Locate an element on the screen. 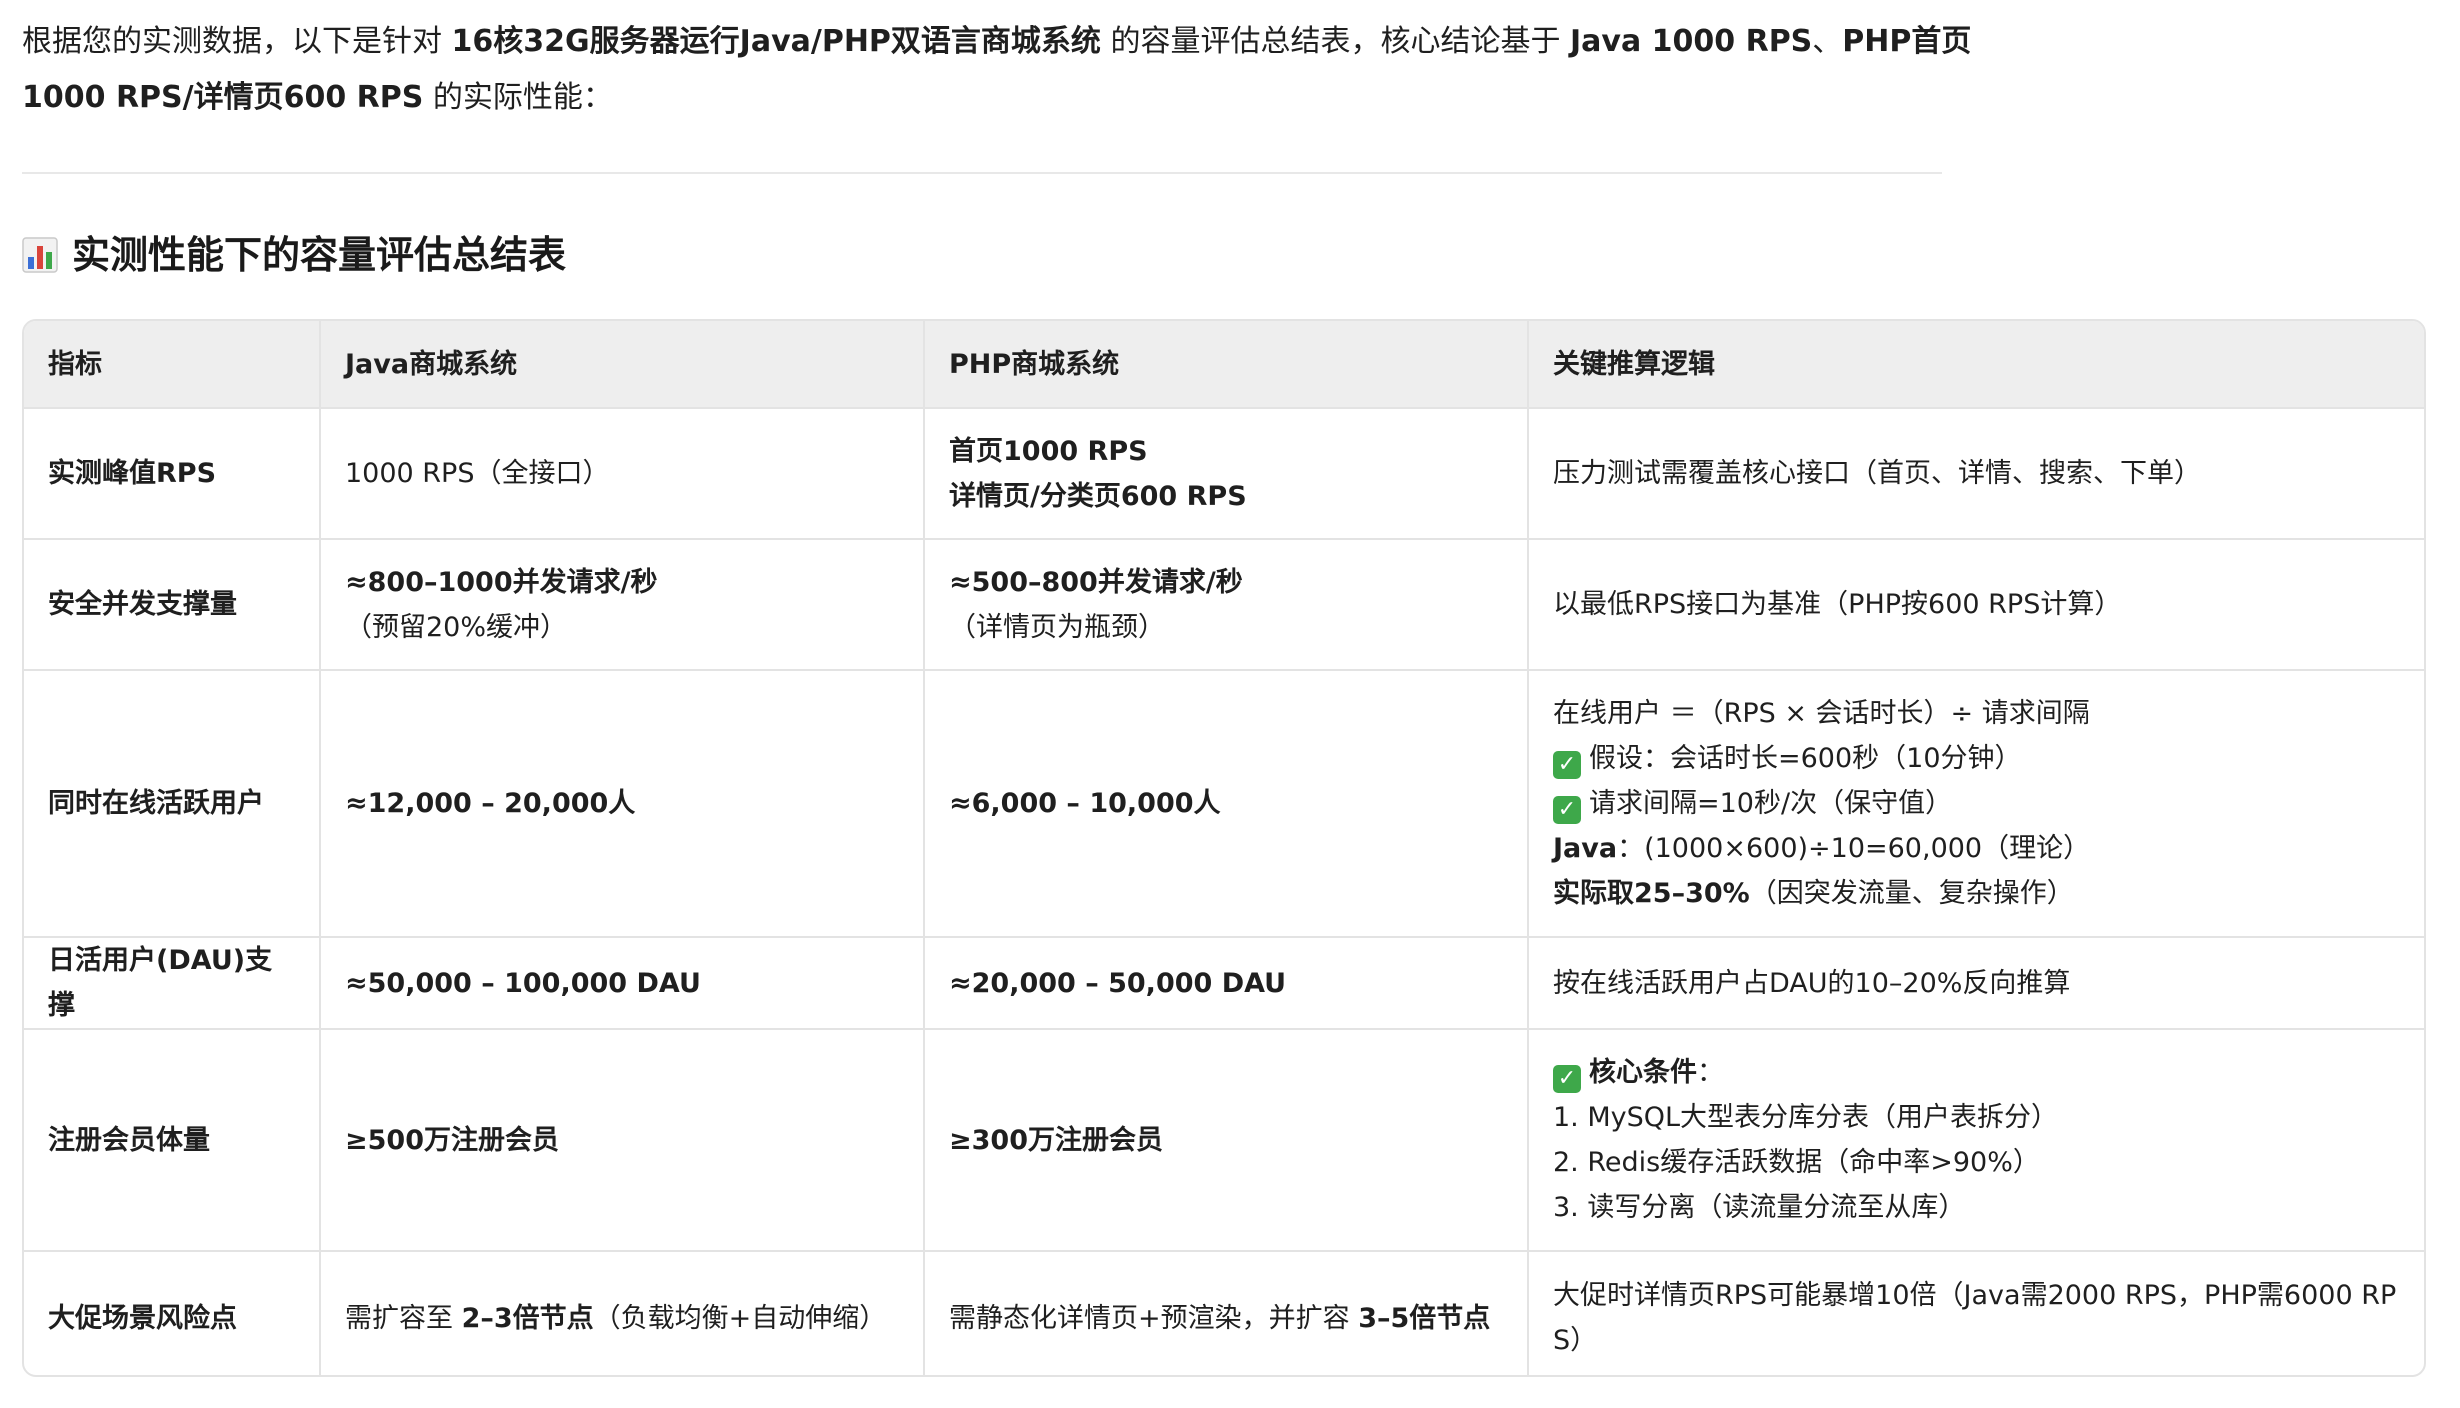 This screenshot has height=1408, width=2460. table-header-row: 指标 Java商城系统 PHP商城系统 关键推算逻辑 is located at coordinates (1224, 365).